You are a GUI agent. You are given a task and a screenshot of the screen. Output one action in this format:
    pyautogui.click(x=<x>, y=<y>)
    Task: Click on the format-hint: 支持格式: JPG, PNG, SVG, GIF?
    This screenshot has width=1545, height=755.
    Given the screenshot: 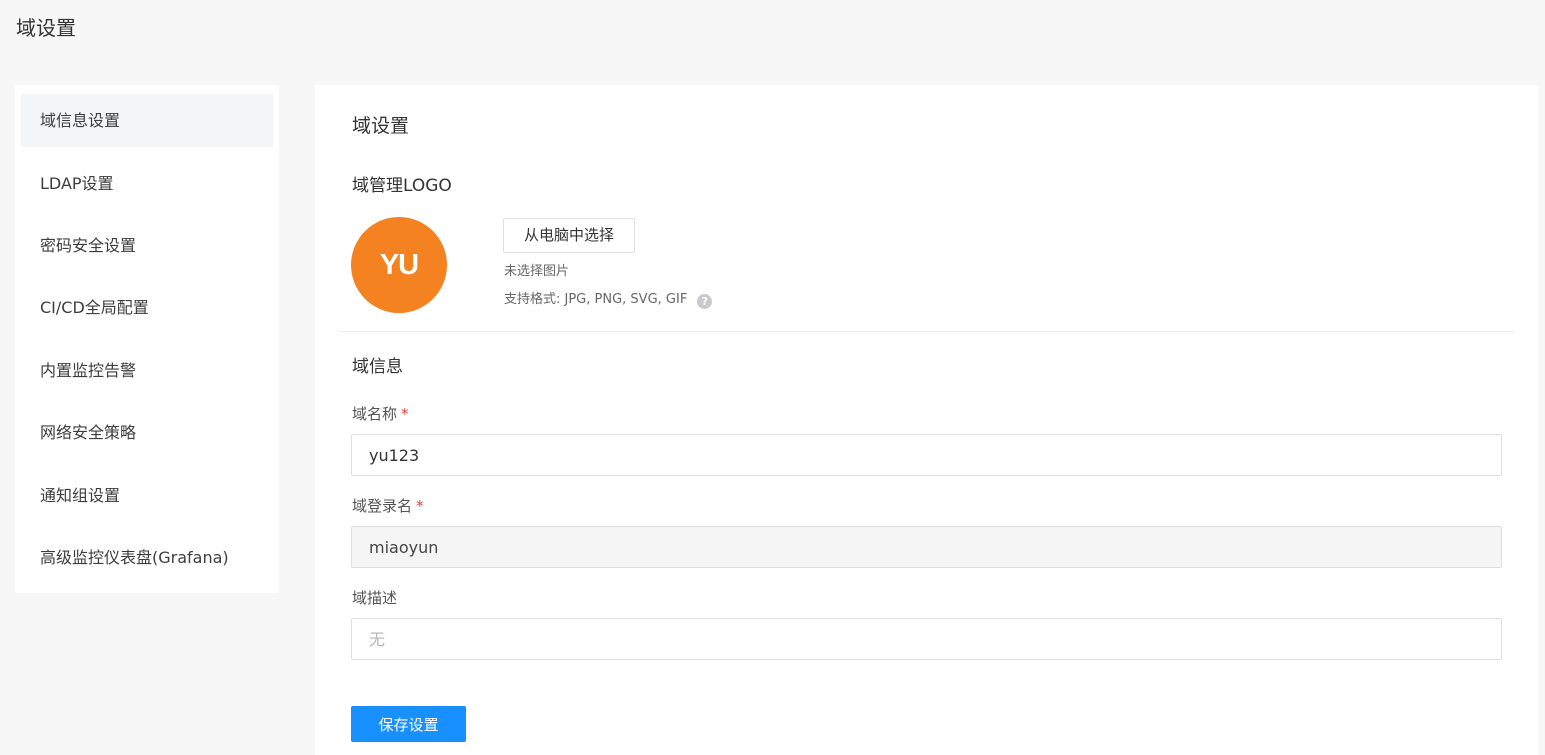 What is the action you would take?
    pyautogui.click(x=608, y=300)
    